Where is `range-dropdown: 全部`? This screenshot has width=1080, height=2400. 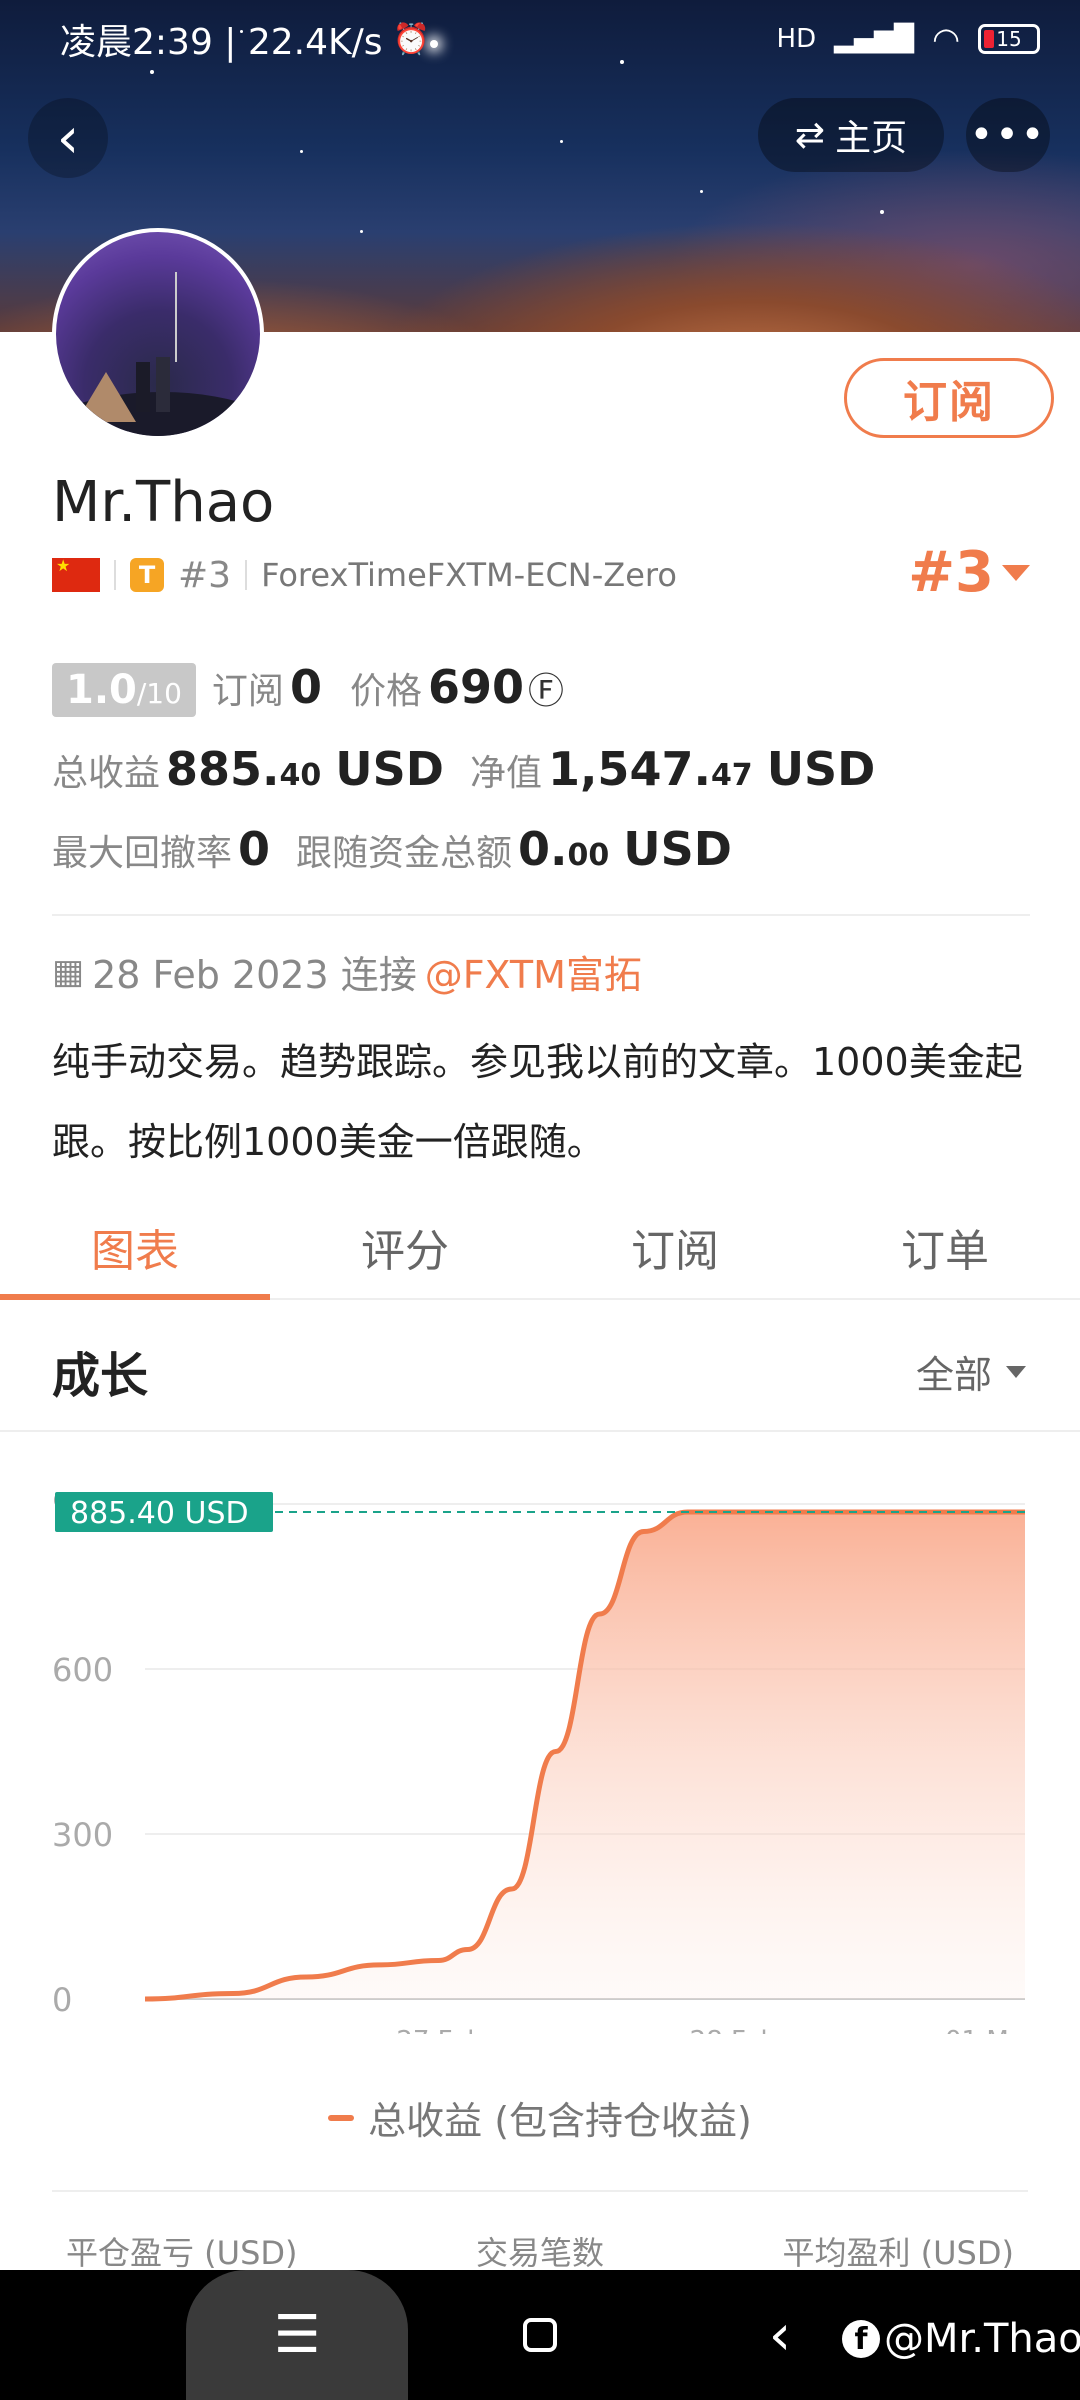
range-dropdown: 全部 is located at coordinates (971, 1371).